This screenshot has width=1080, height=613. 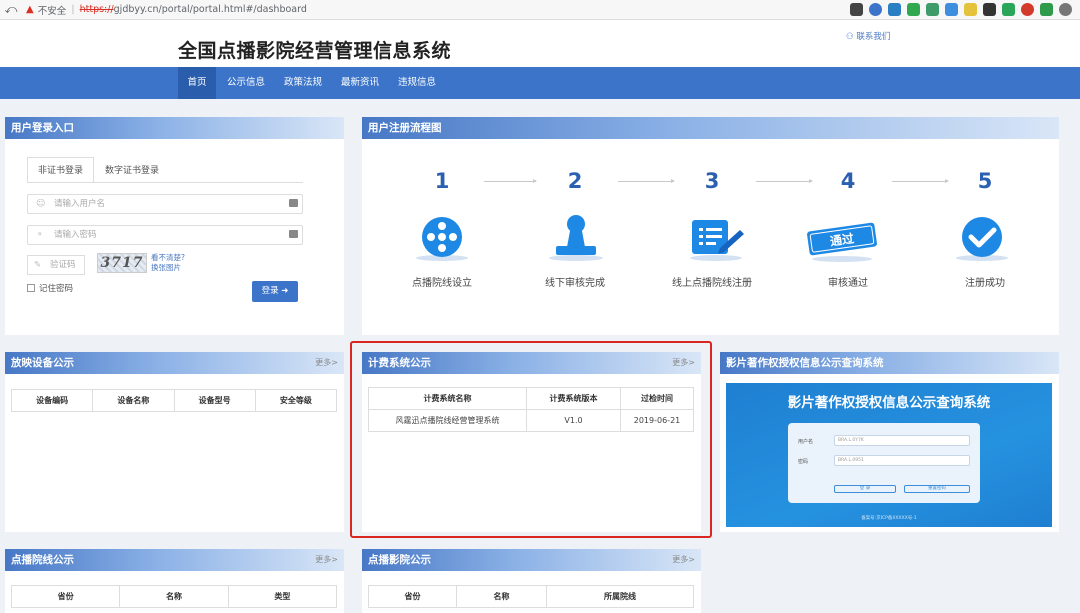 I want to click on billing-more-link: 更多>, so click(x=683, y=363).